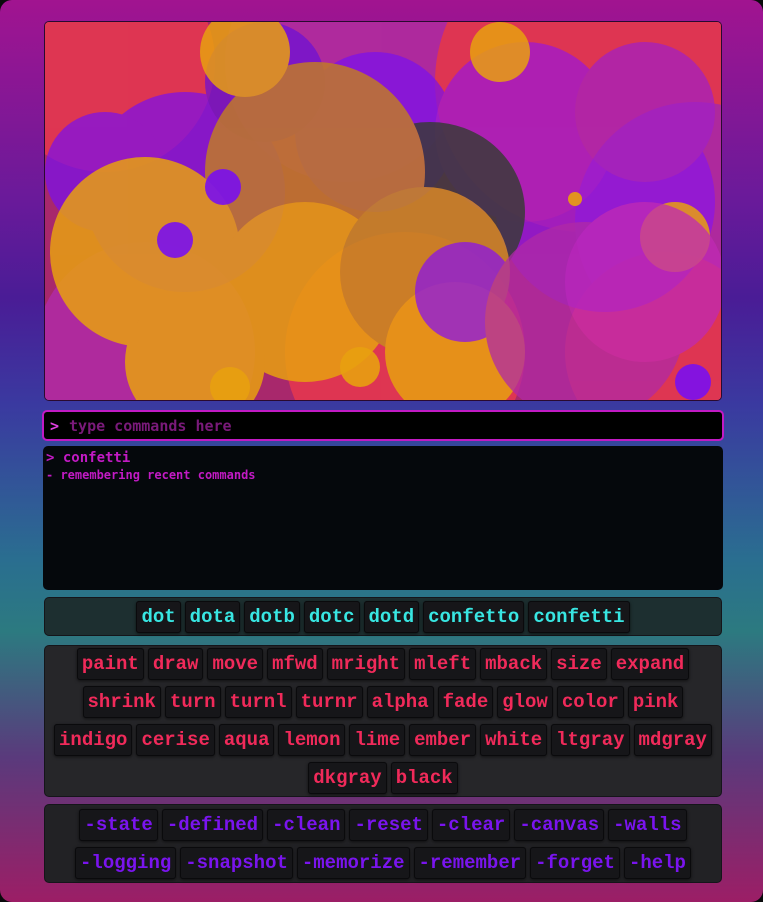  What do you see at coordinates (272, 616) in the screenshot?
I see `command-button-dotb: dotb` at bounding box center [272, 616].